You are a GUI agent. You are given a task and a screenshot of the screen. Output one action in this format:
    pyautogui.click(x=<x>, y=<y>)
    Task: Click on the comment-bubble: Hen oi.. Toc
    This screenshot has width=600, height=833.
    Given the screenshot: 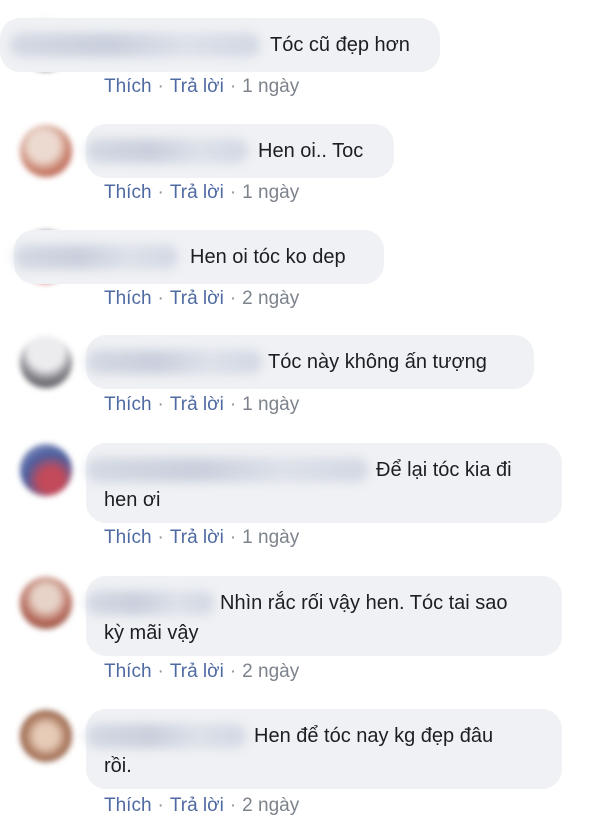 What is the action you would take?
    pyautogui.click(x=240, y=151)
    